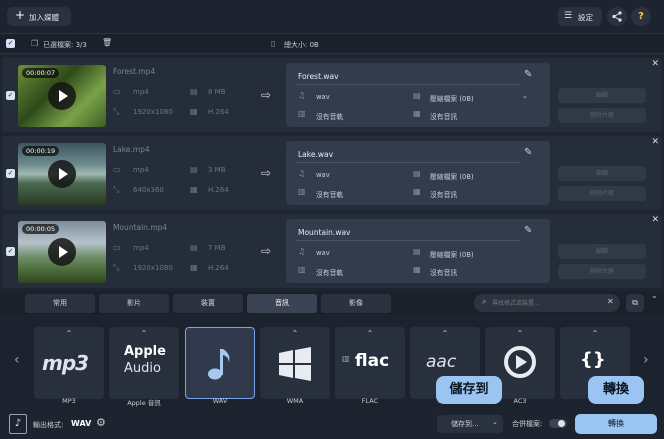 The width and height of the screenshot is (664, 439). Describe the element at coordinates (217, 92) in the screenshot. I see `source-size: 8 MB` at that location.